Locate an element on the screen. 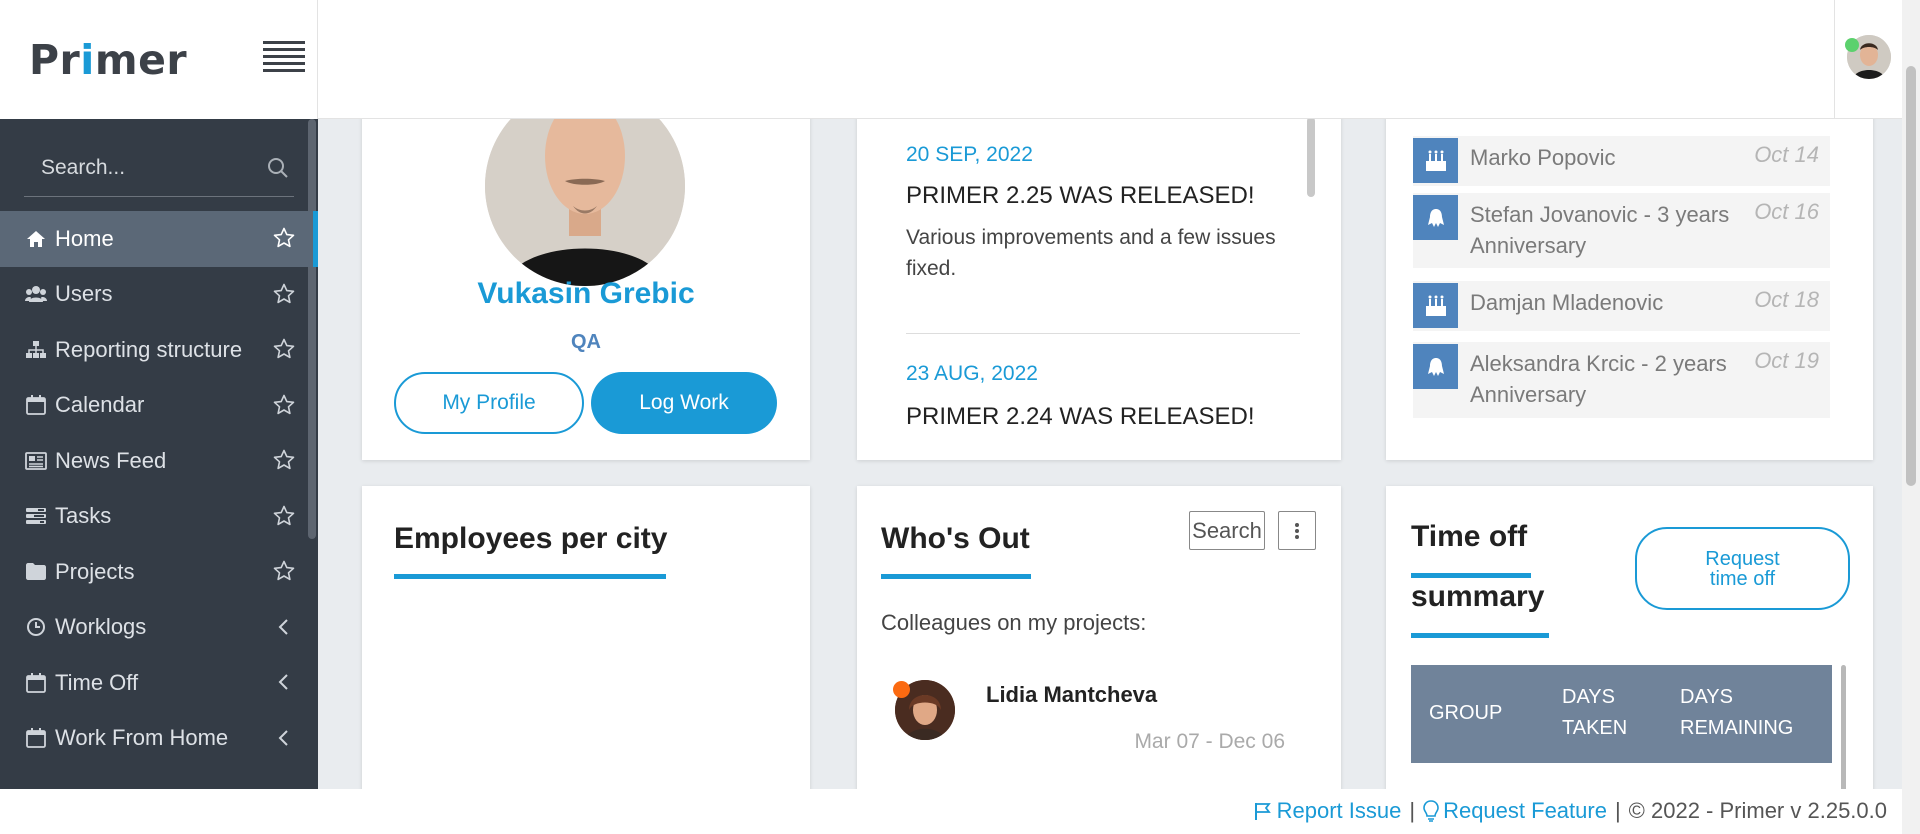  page-scrollbar is located at coordinates (1911, 417).